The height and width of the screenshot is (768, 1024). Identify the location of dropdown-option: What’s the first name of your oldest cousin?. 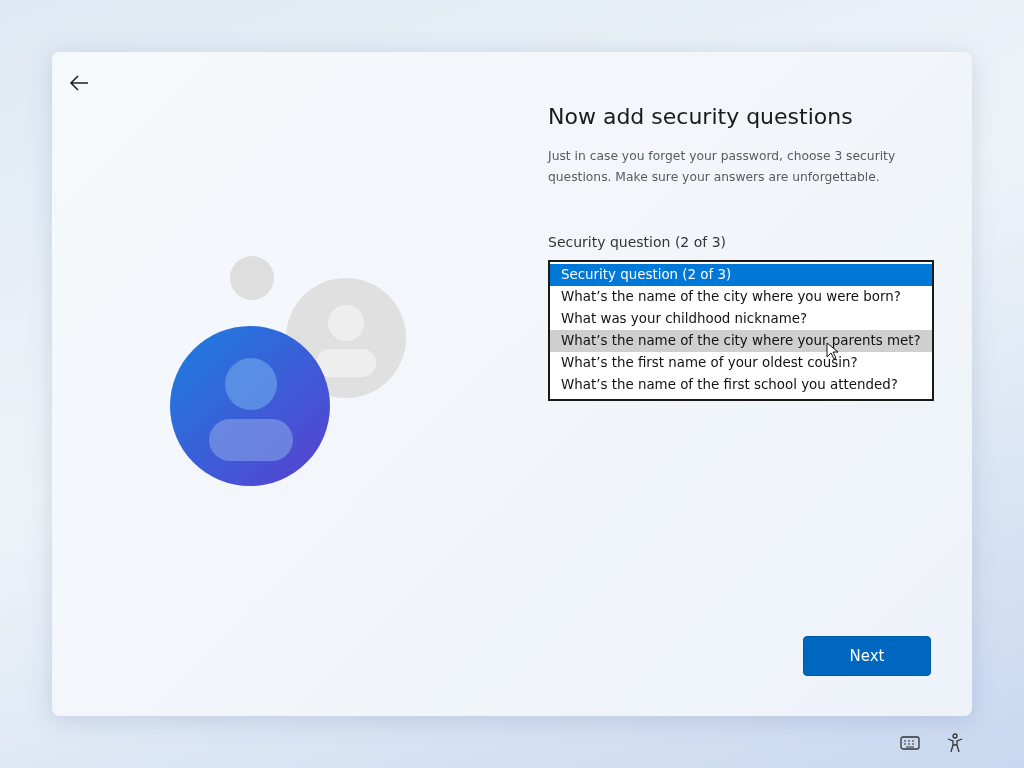
(741, 363).